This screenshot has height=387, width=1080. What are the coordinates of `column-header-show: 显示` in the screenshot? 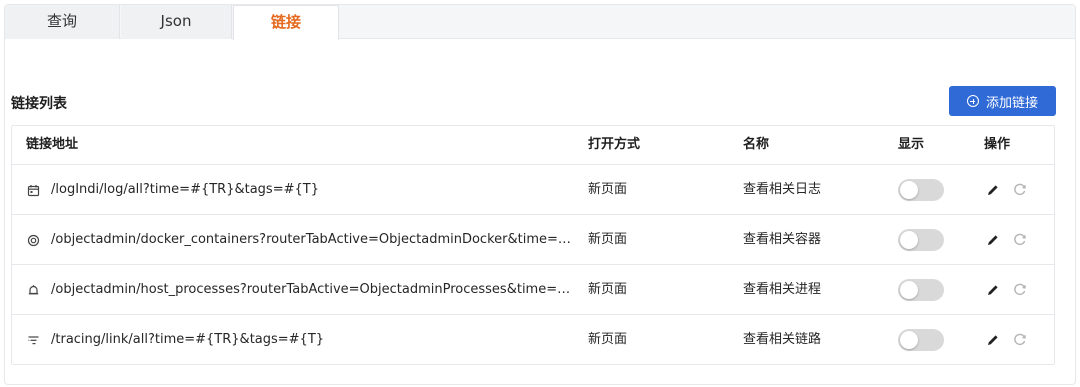 It's located at (911, 144).